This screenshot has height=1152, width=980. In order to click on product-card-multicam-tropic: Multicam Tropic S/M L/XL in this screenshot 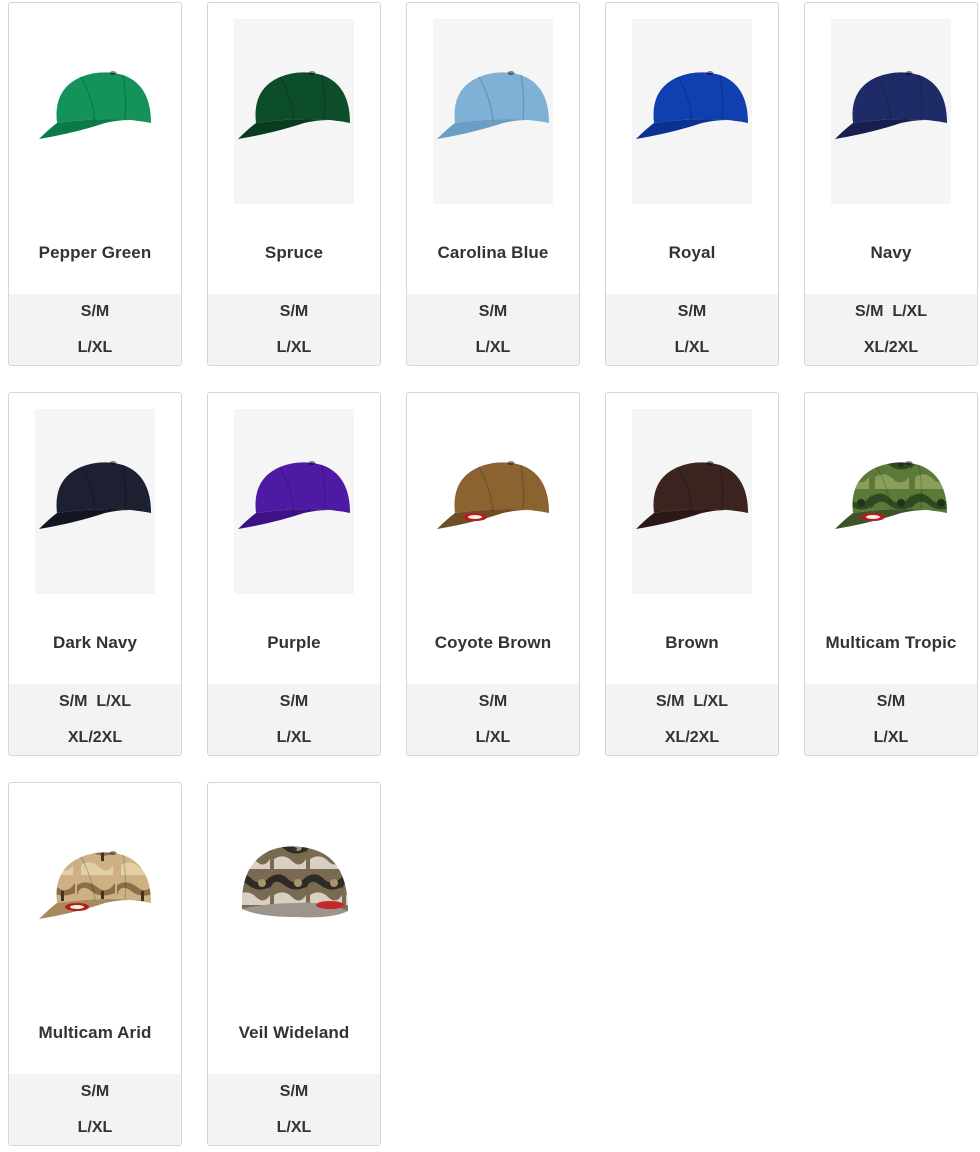, I will do `click(891, 574)`.